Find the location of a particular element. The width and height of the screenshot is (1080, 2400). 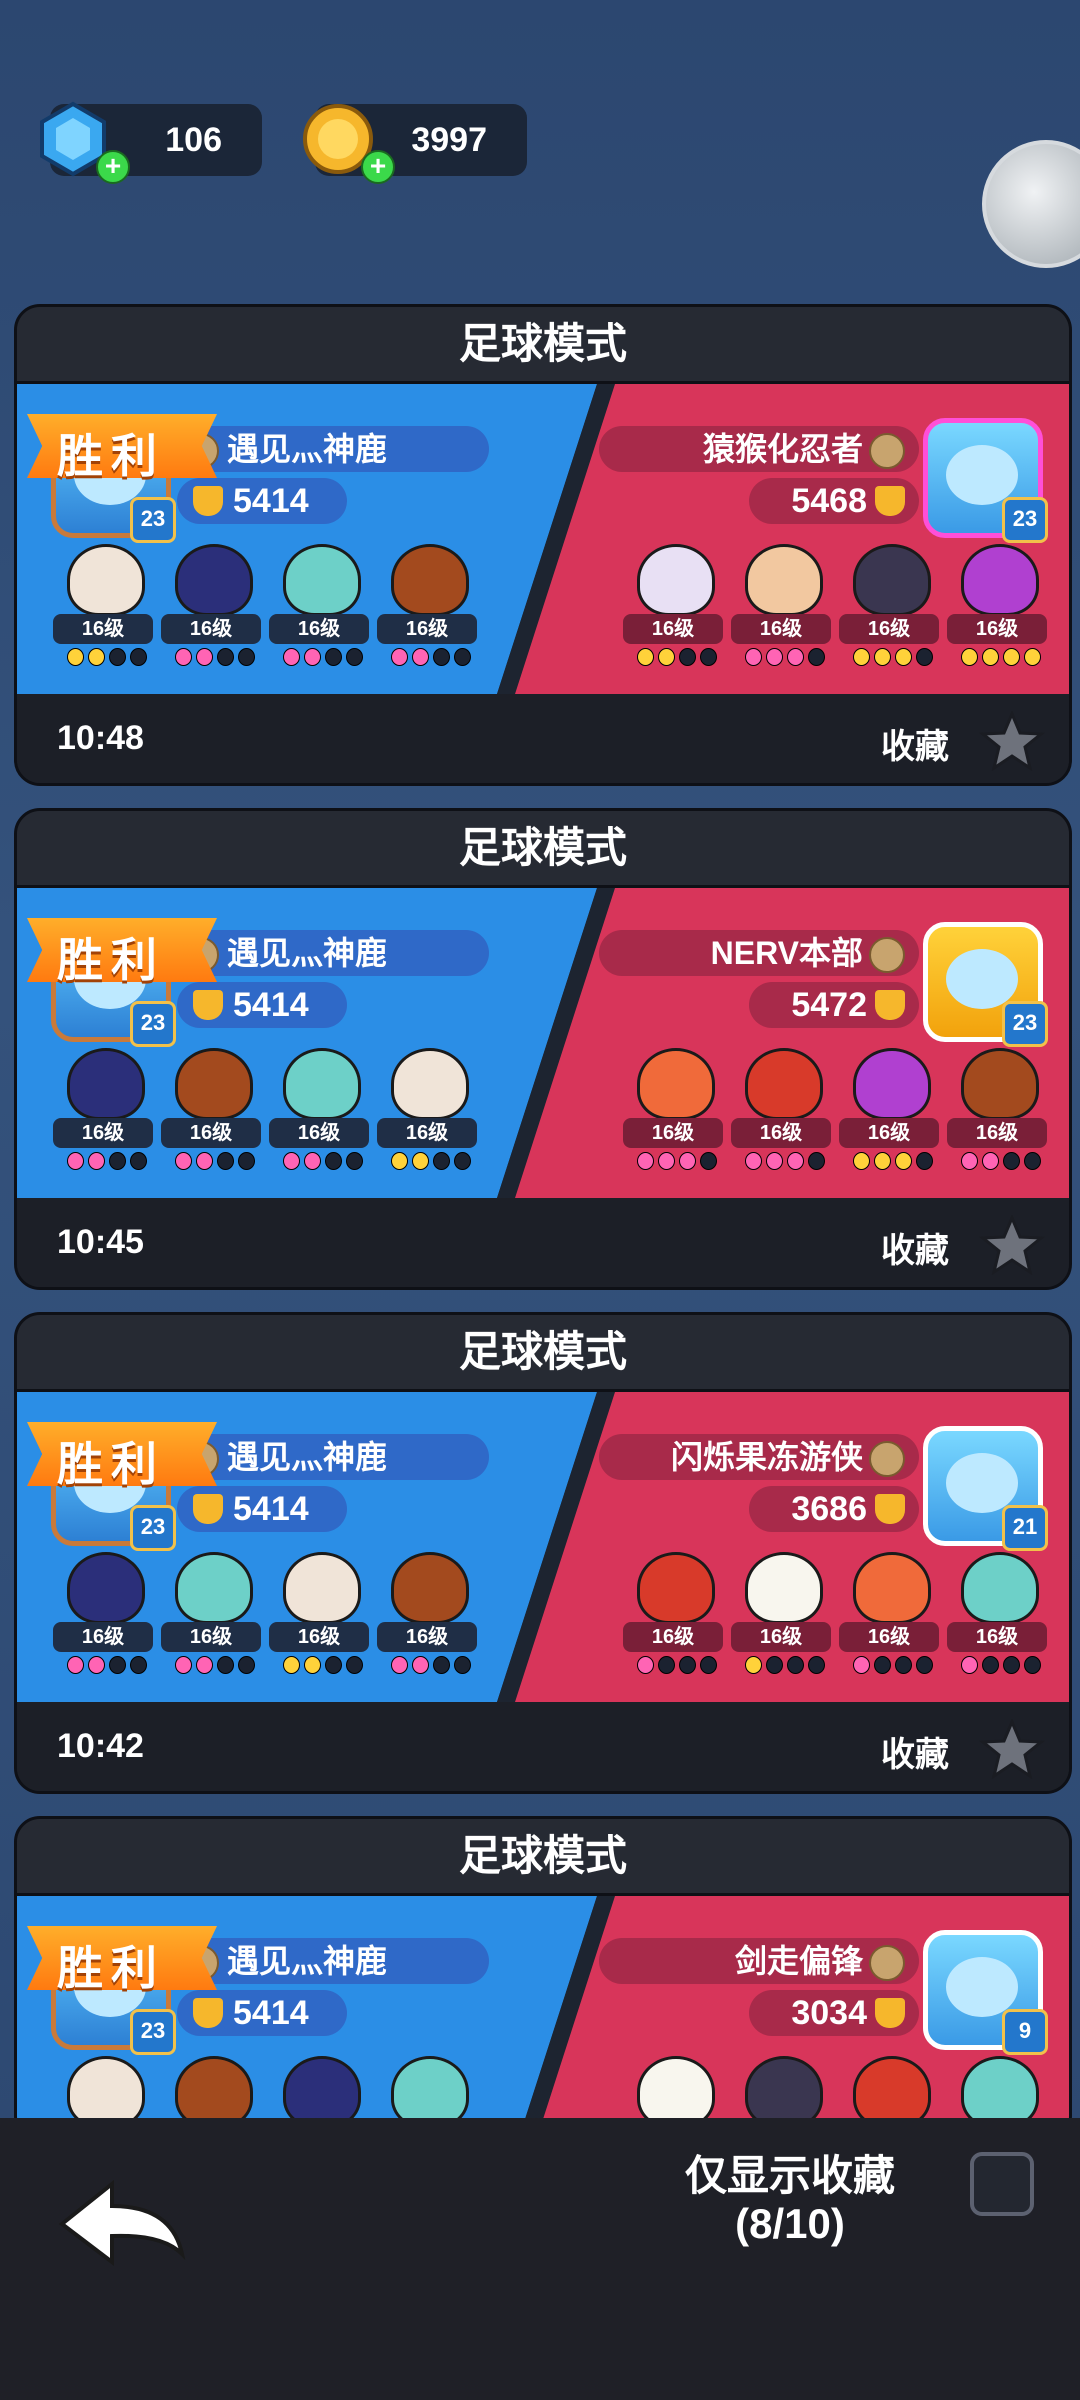

opponent-trophies-text: 3686 is located at coordinates (829, 1509).